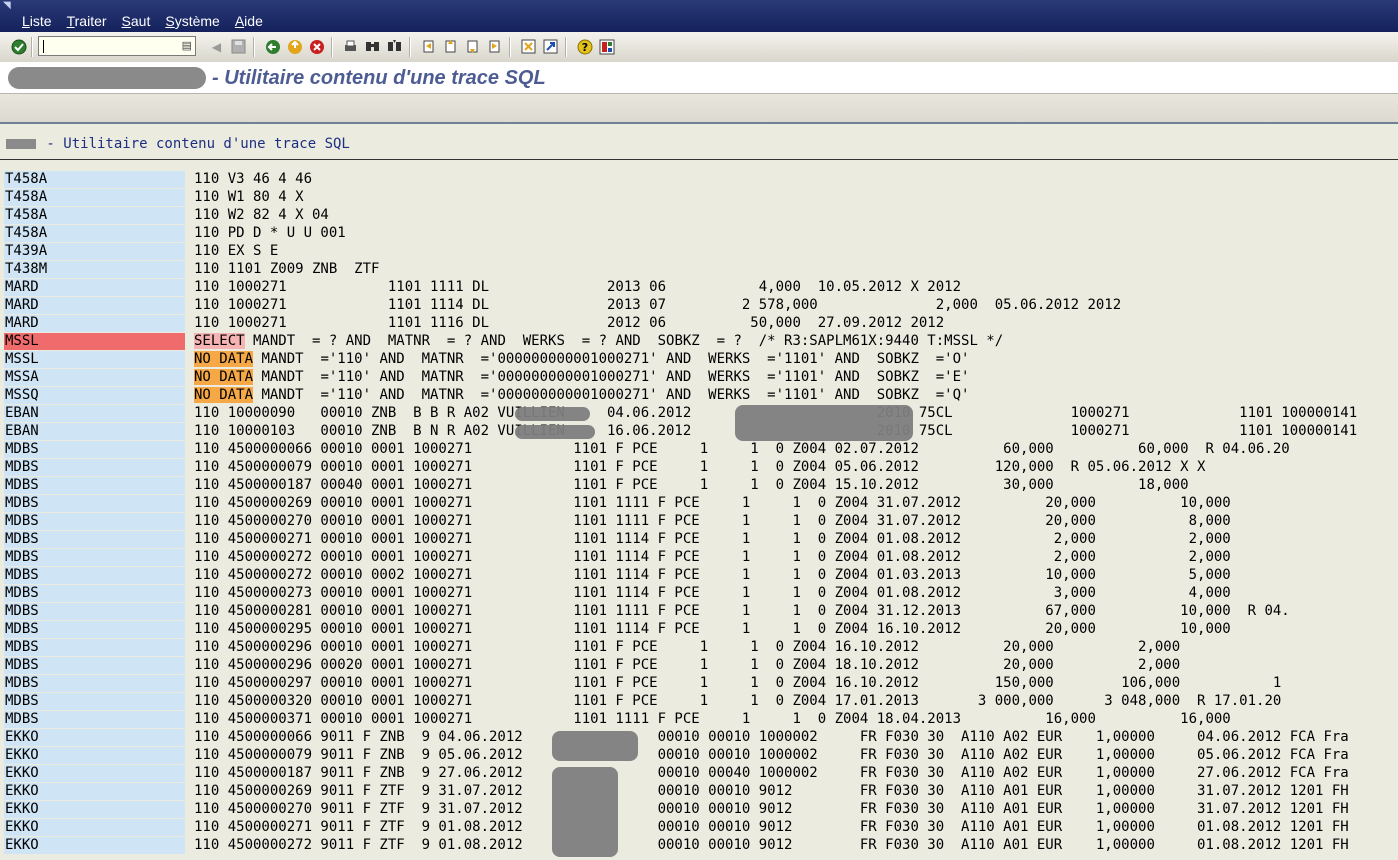 This screenshot has height=860, width=1398. I want to click on table-name-cell: EBAN, so click(94, 413).